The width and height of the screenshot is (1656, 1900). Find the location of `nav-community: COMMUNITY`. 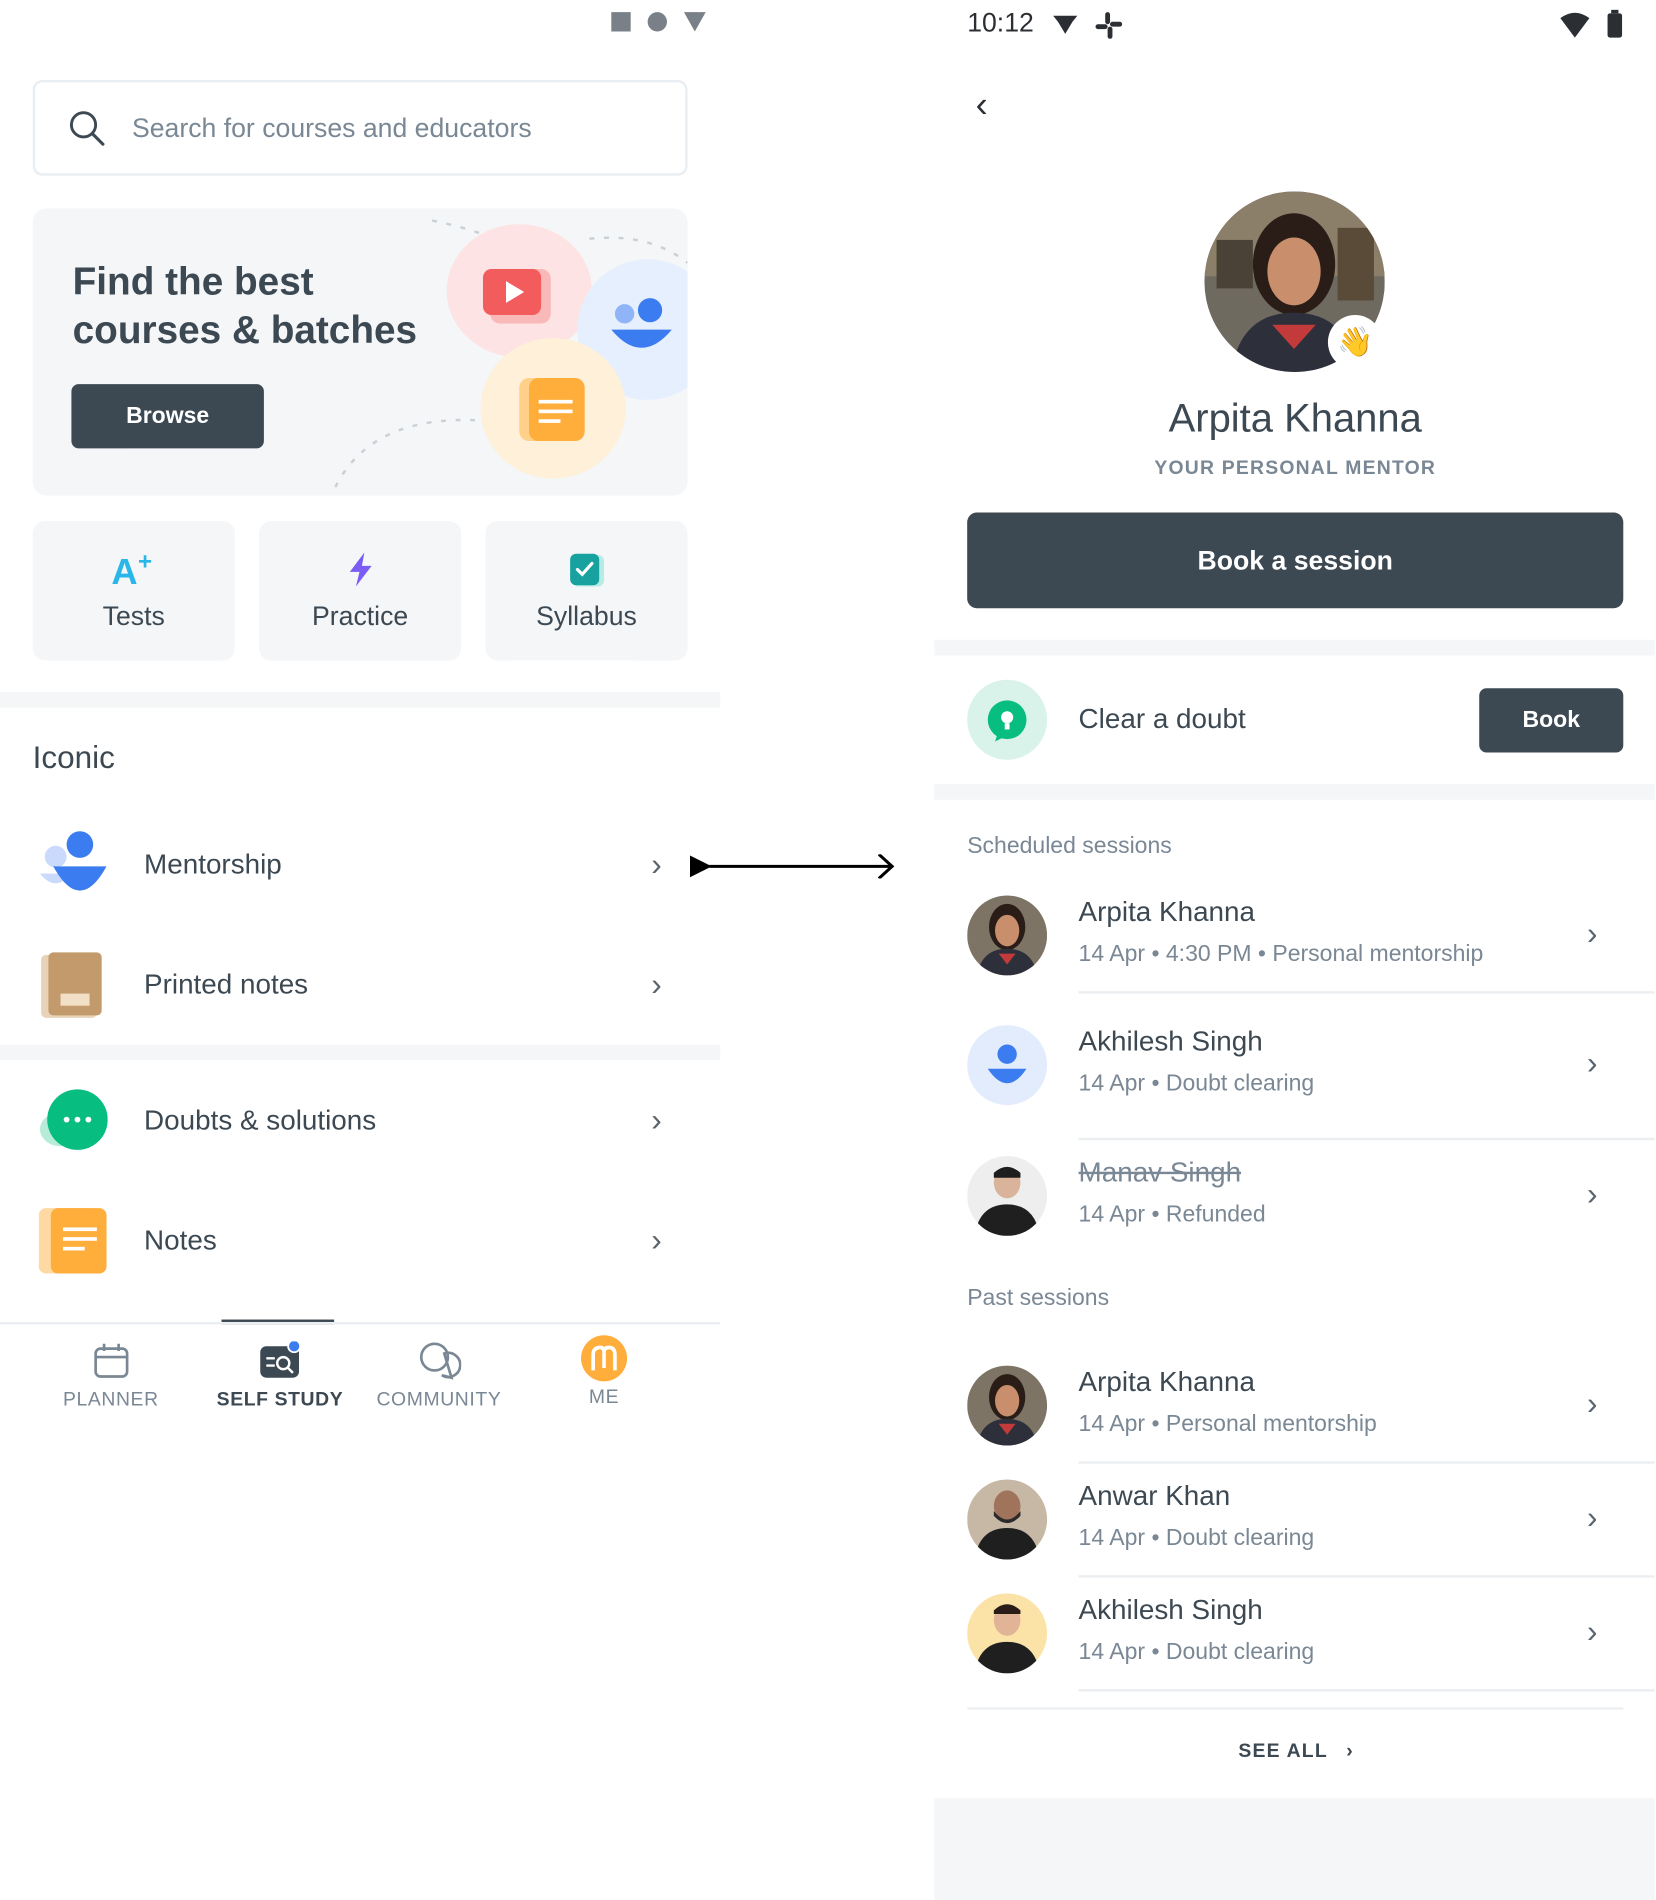

nav-community: COMMUNITY is located at coordinates (438, 1376).